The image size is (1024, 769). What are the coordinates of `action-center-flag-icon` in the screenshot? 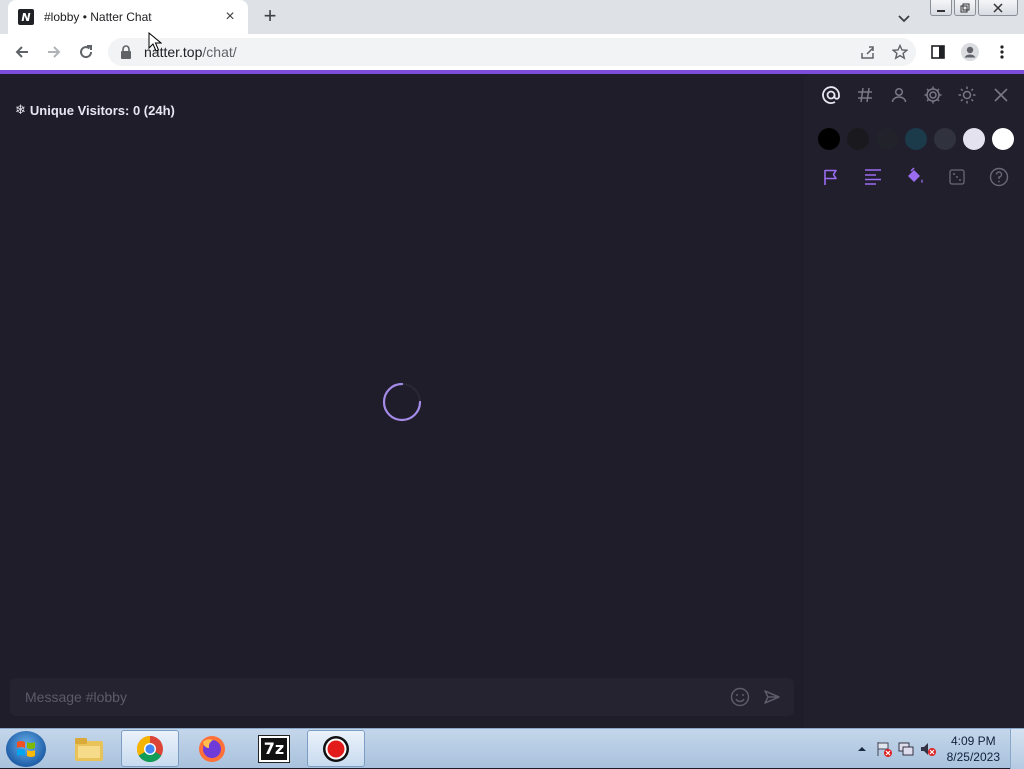 It's located at (884, 749).